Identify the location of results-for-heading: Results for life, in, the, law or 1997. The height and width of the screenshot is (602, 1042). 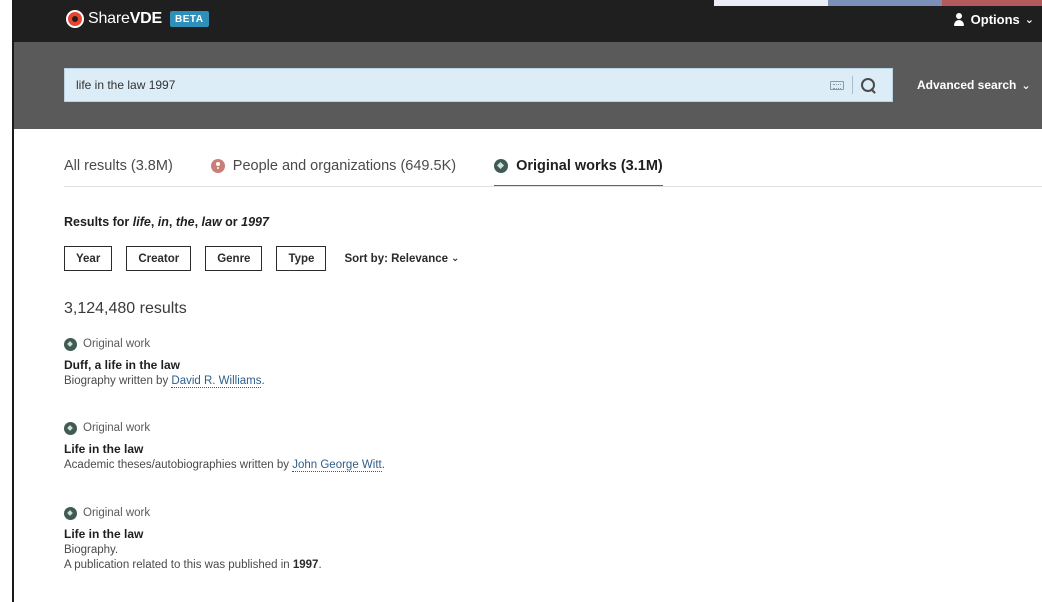
(166, 222).